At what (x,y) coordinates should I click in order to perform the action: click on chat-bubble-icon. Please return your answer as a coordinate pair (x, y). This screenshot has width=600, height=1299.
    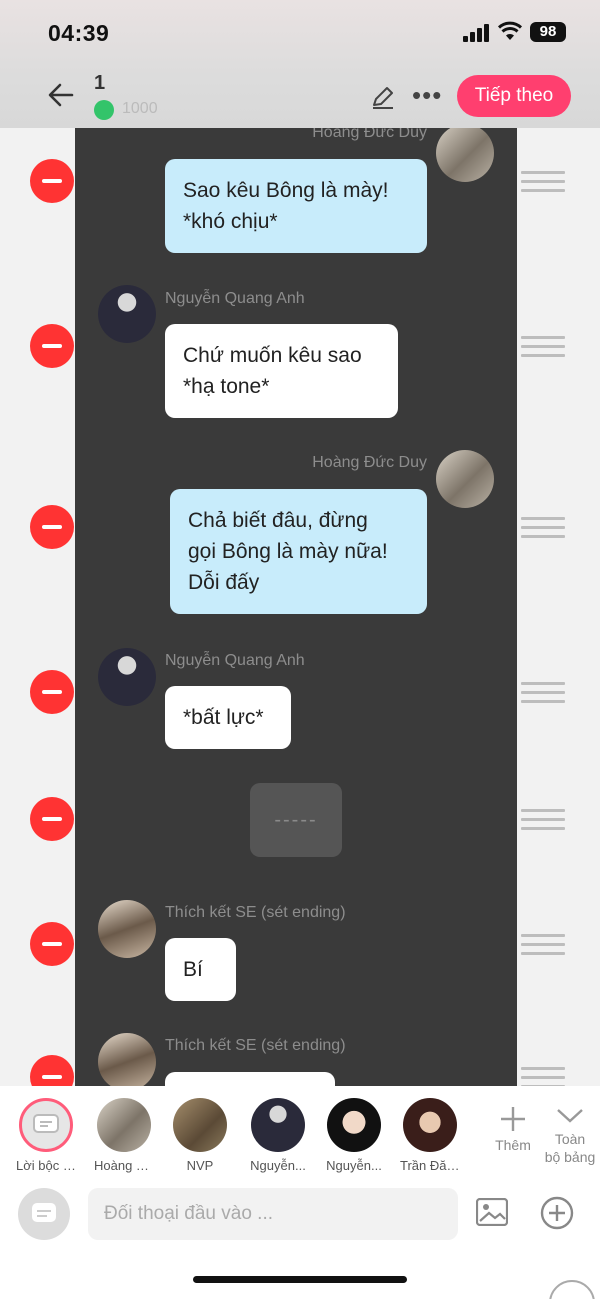
    Looking at the image, I should click on (44, 1212).